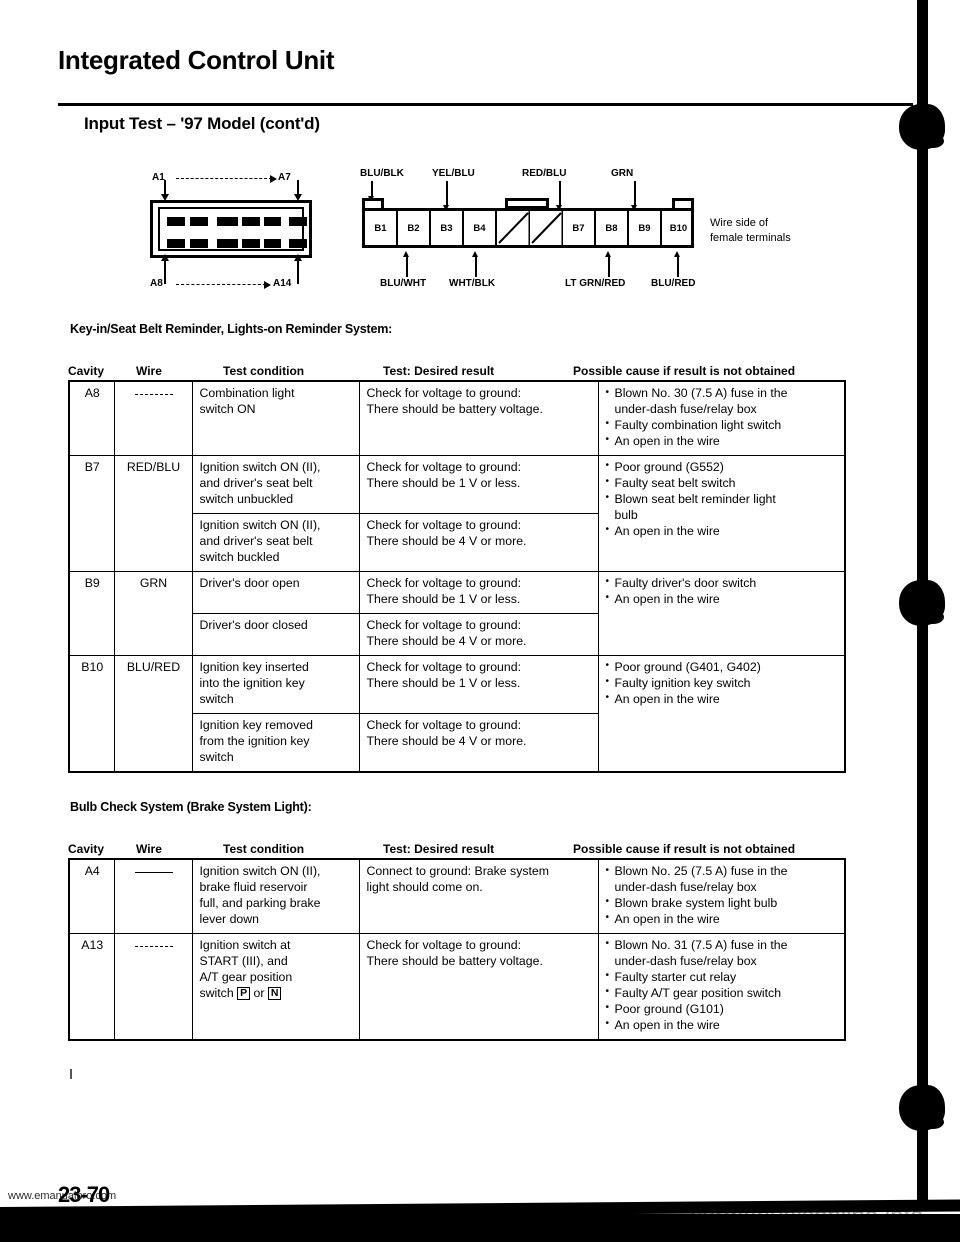  I want to click on possible-cause-item: Blown No. 30 (7.5 A) fuse in the, so click(722, 394).